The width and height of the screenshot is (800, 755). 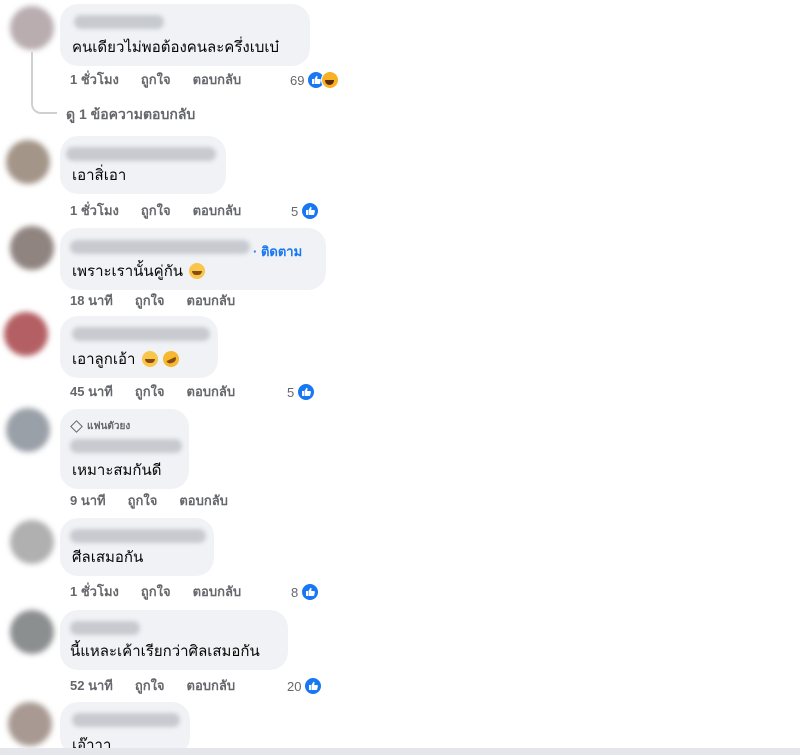 What do you see at coordinates (277, 251) in the screenshot?
I see `follow-button: · ติดตาม` at bounding box center [277, 251].